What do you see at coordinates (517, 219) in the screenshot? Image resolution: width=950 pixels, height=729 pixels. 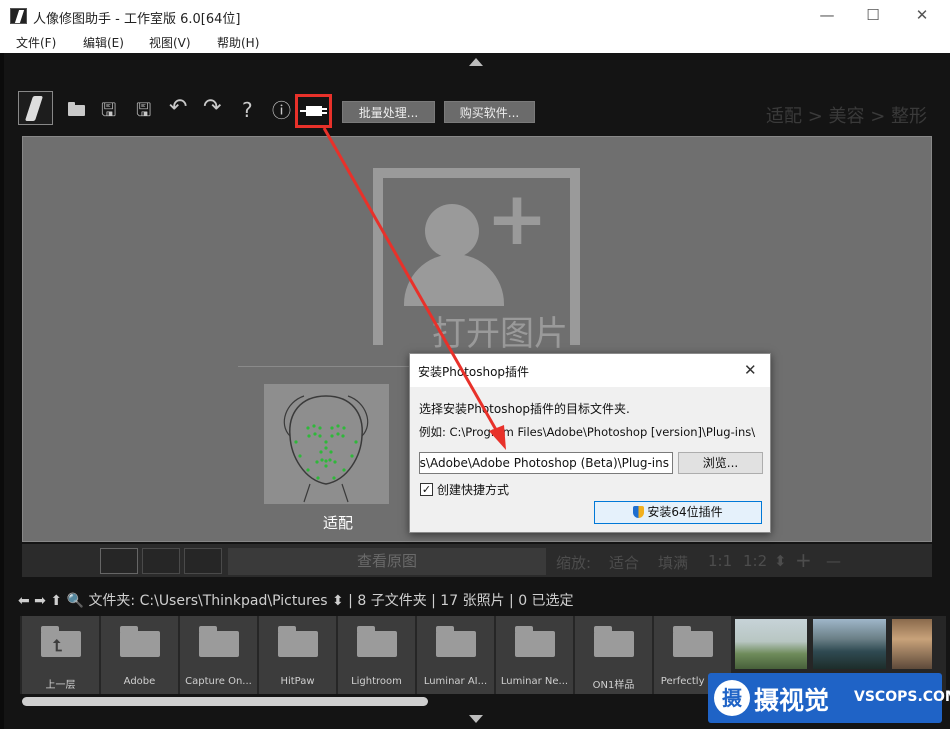 I see `plus-icon: +` at bounding box center [517, 219].